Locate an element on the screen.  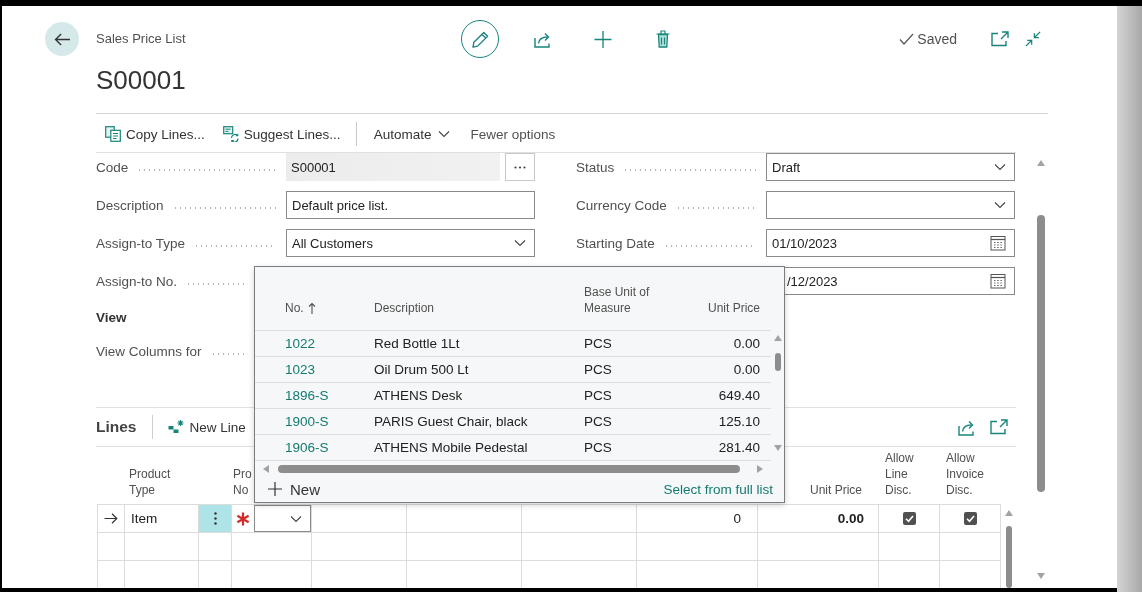
field-label: Starting Date is located at coordinates (615, 243).